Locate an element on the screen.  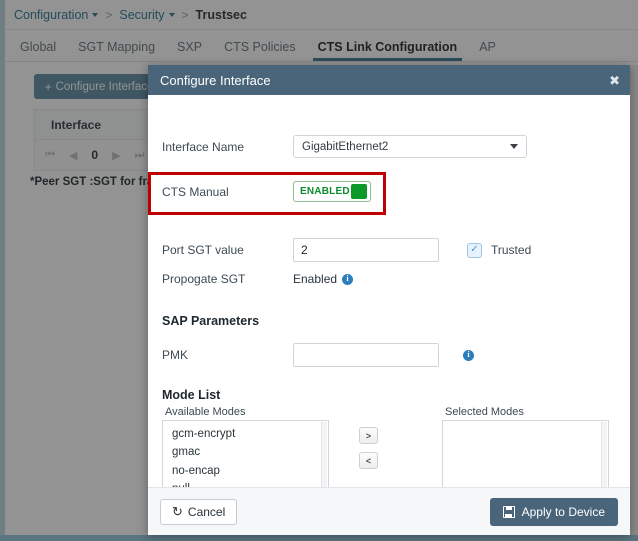
selected-modes-scrollbar is located at coordinates (604, 454).